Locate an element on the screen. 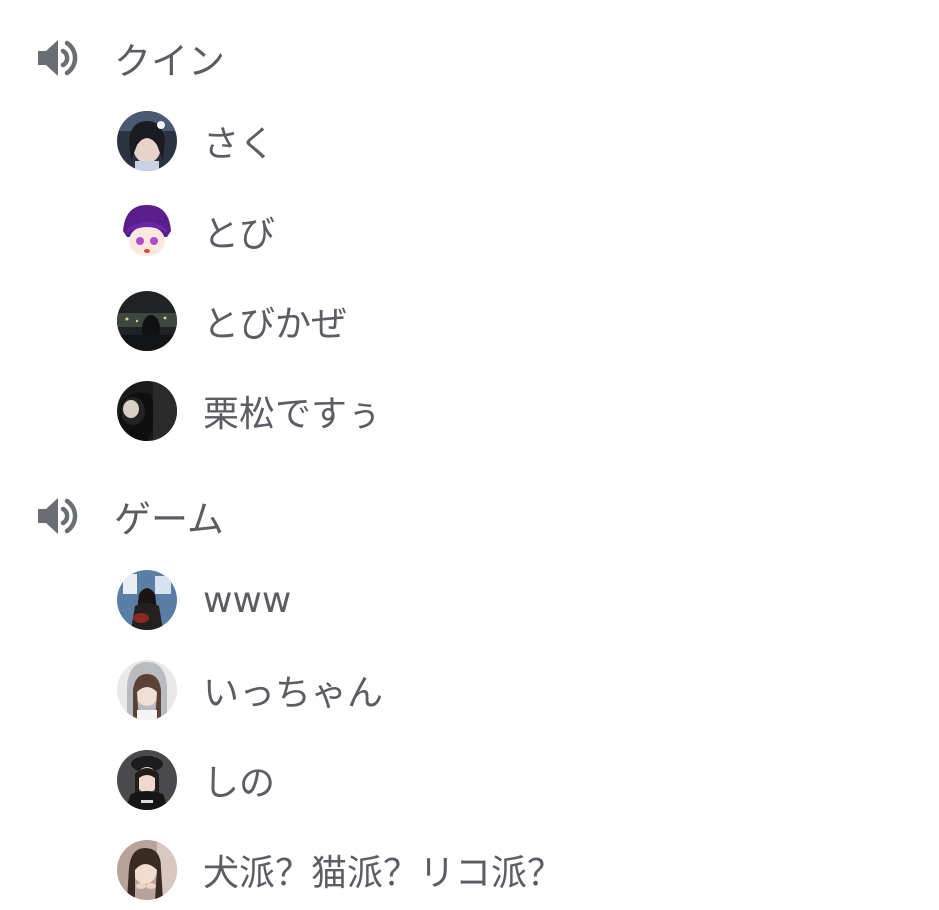 Image resolution: width=939 pixels, height=910 pixels. voice-member: 栗松ですぅ is located at coordinates (249, 411).